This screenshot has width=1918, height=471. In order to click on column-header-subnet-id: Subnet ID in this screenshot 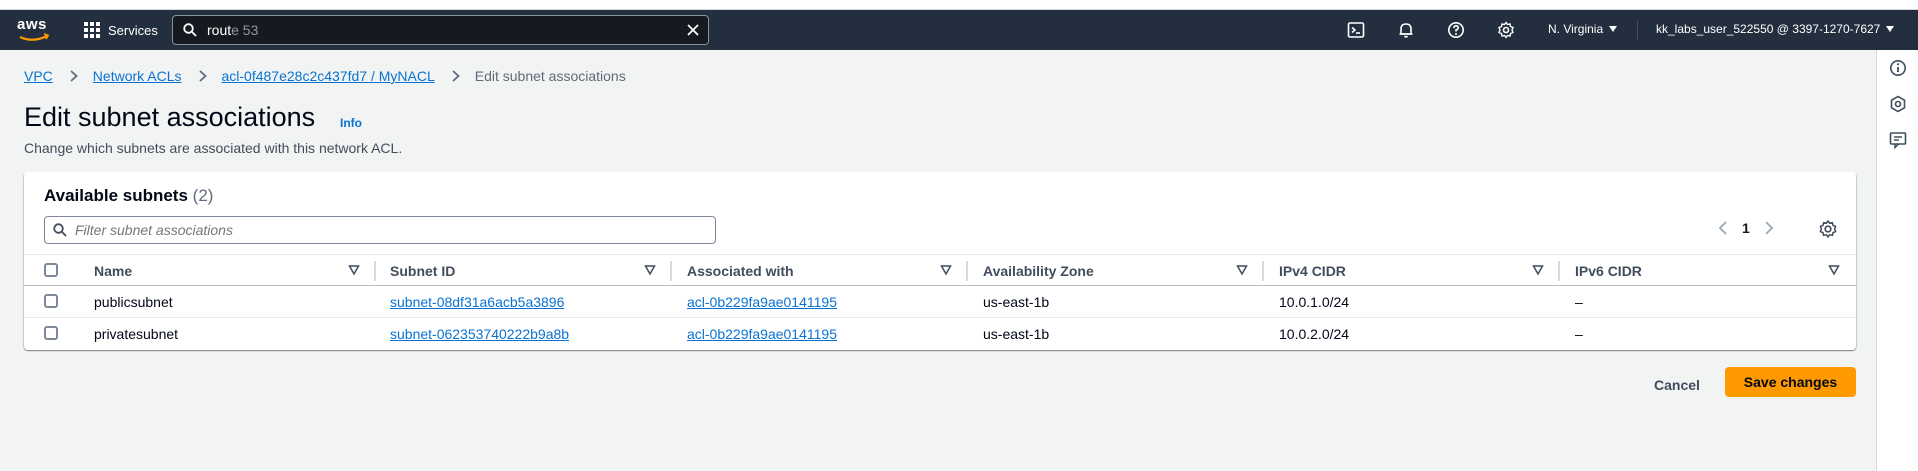, I will do `click(422, 271)`.